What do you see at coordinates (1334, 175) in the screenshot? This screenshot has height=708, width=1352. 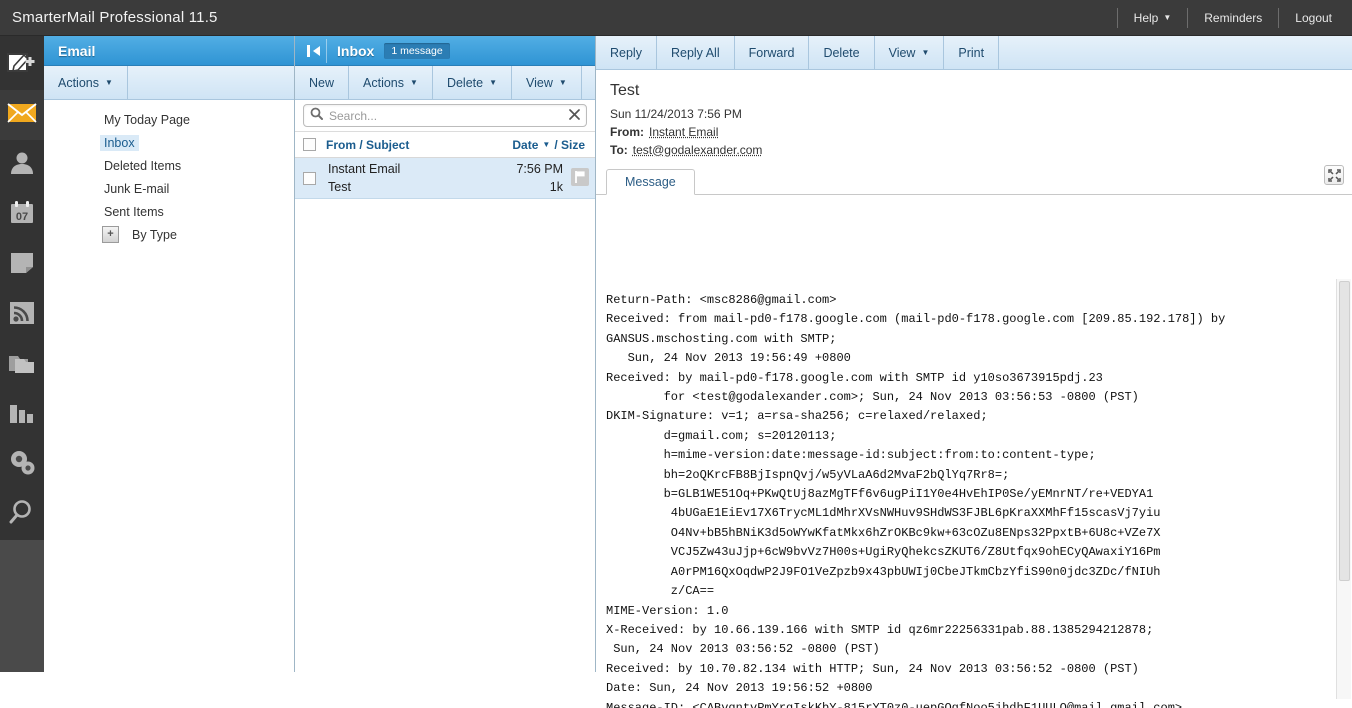 I see `expand-fullscreen-icon` at bounding box center [1334, 175].